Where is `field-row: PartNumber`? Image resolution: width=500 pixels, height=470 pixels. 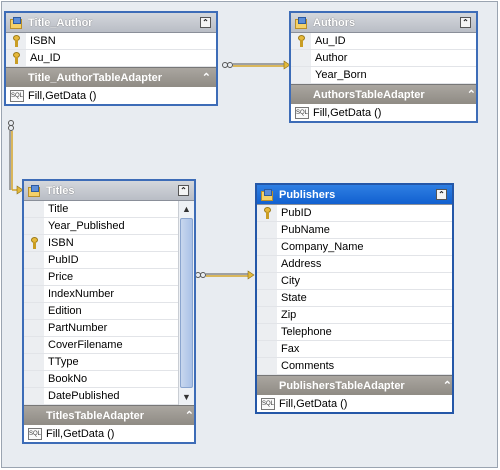 field-row: PartNumber is located at coordinates (101, 328).